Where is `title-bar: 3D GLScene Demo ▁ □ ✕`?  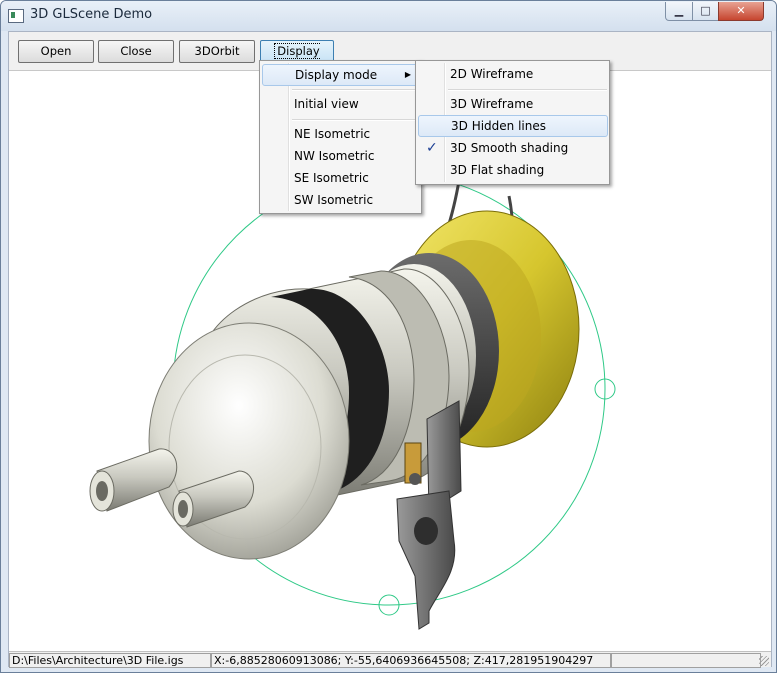 title-bar: 3D GLScene Demo ▁ □ ✕ is located at coordinates (388, 16).